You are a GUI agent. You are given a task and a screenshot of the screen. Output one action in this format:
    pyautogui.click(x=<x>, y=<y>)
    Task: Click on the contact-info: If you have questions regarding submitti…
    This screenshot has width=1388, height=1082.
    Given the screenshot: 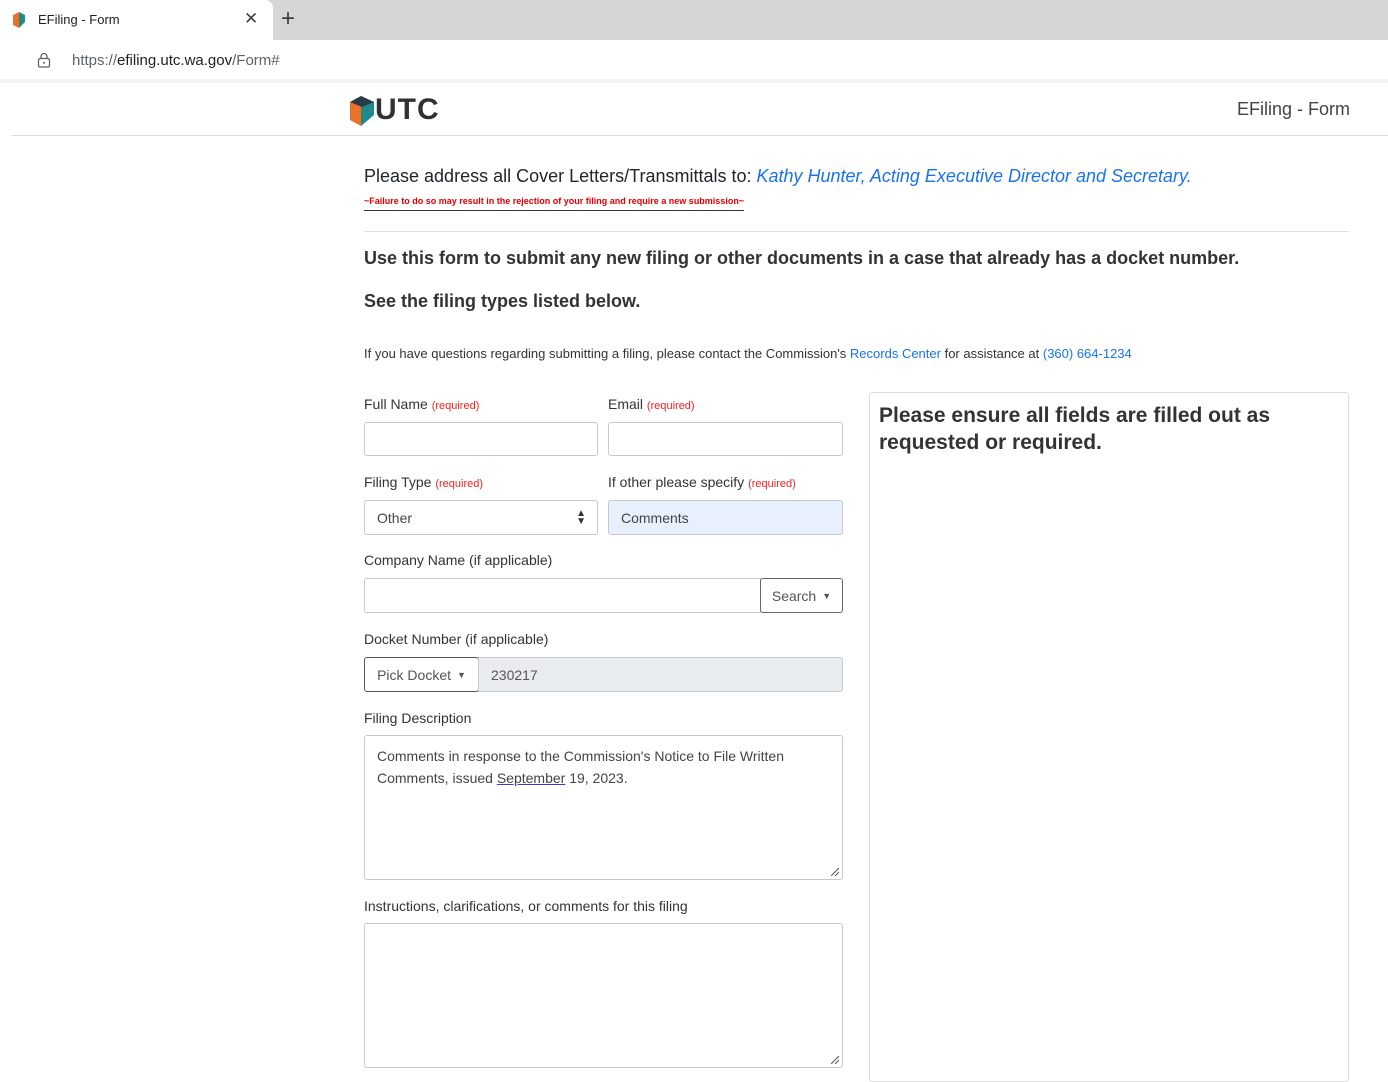 What is the action you would take?
    pyautogui.click(x=748, y=353)
    